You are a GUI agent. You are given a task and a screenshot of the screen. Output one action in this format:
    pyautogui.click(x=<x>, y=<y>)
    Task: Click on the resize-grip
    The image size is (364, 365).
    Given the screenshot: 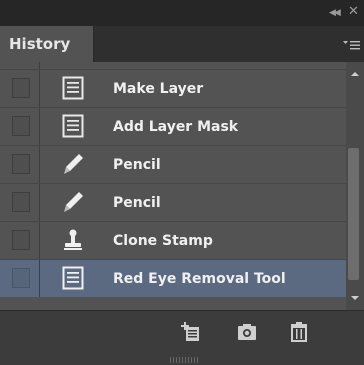 What is the action you would take?
    pyautogui.click(x=184, y=360)
    